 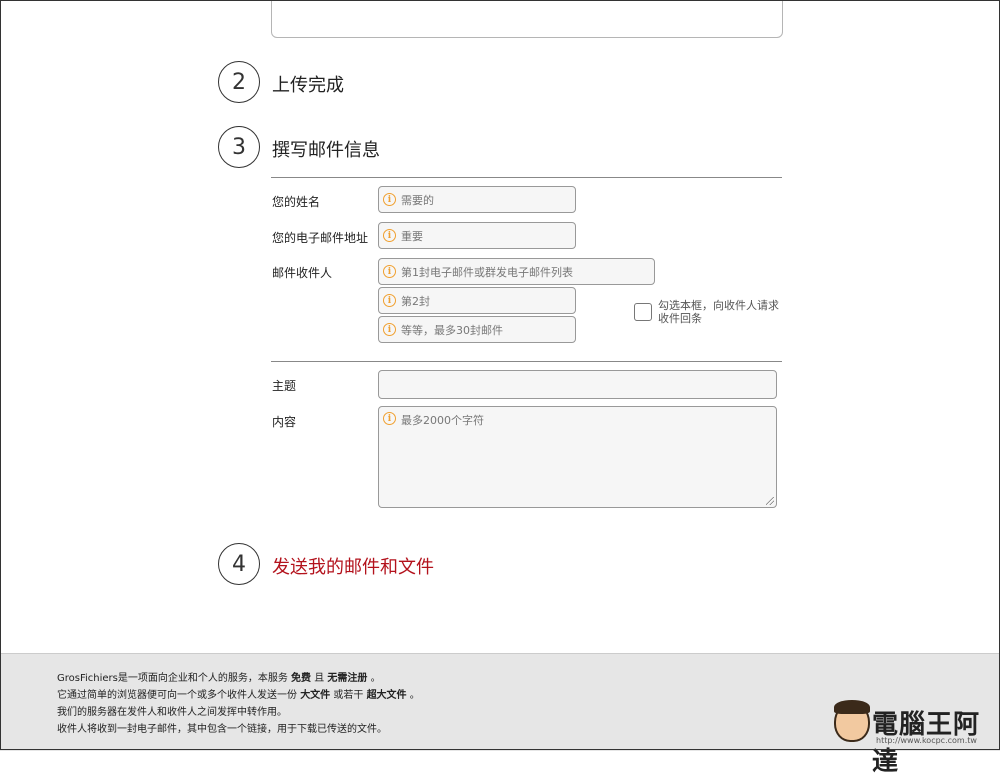 What do you see at coordinates (452, 330) in the screenshot?
I see `recipient-3-placeholder: 等等，最多30封邮件` at bounding box center [452, 330].